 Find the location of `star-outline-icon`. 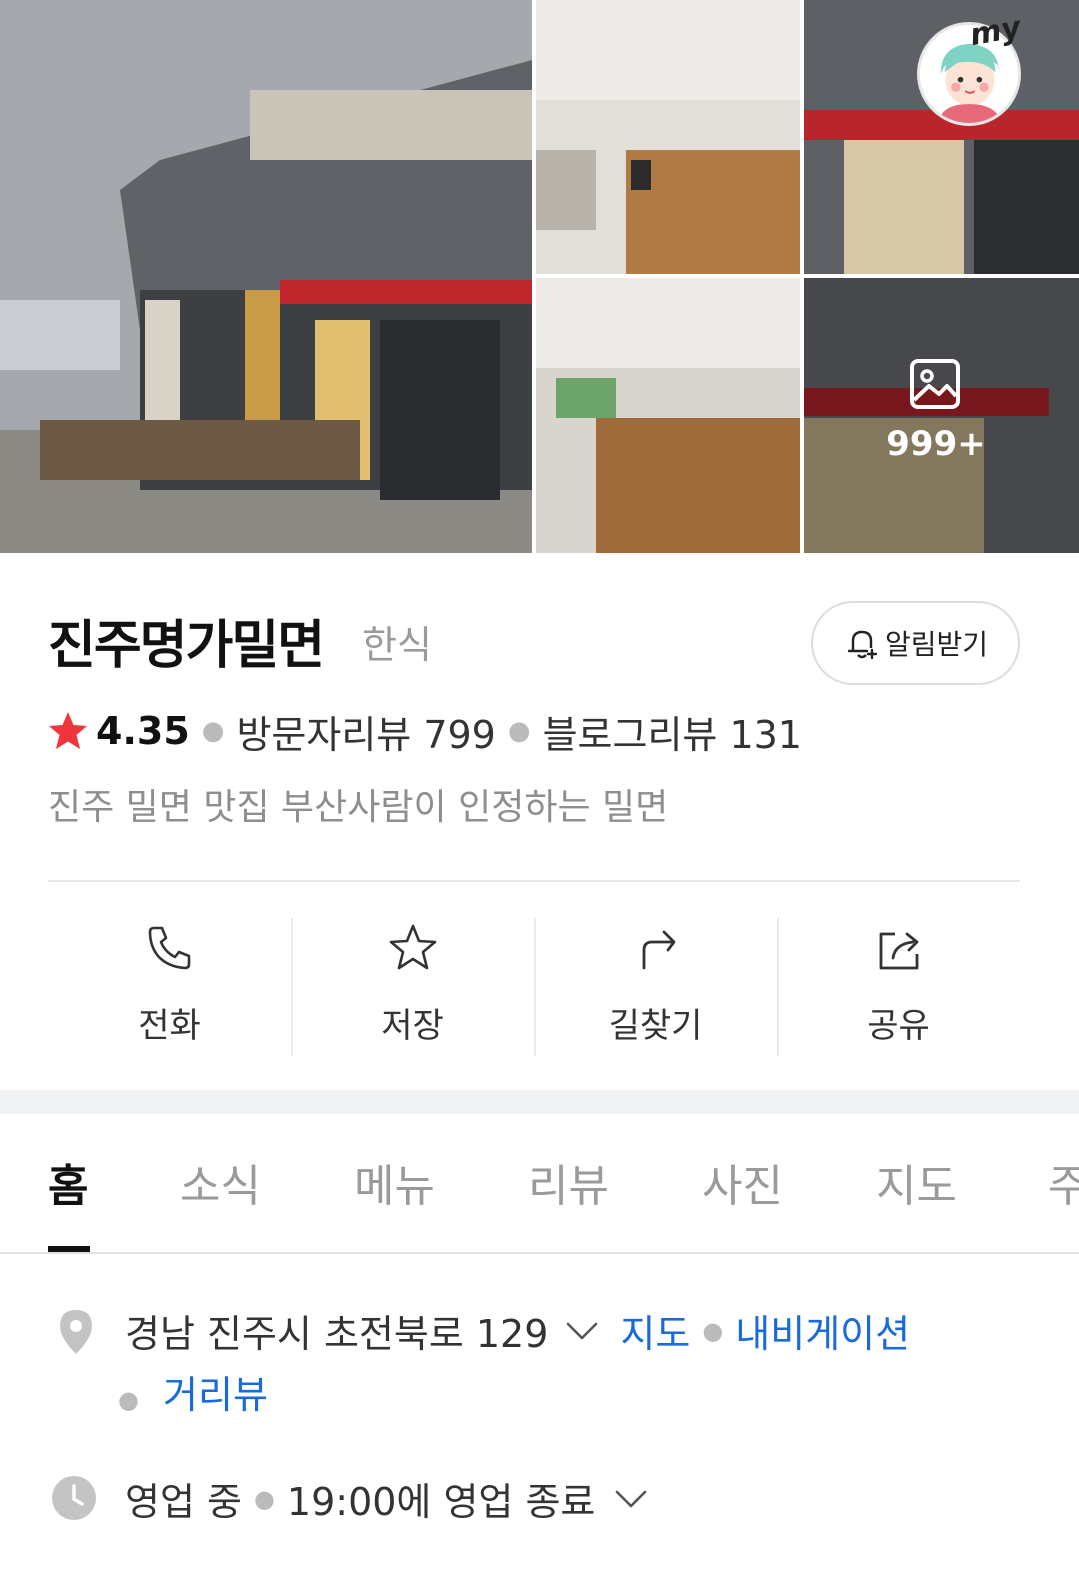

star-outline-icon is located at coordinates (412, 947).